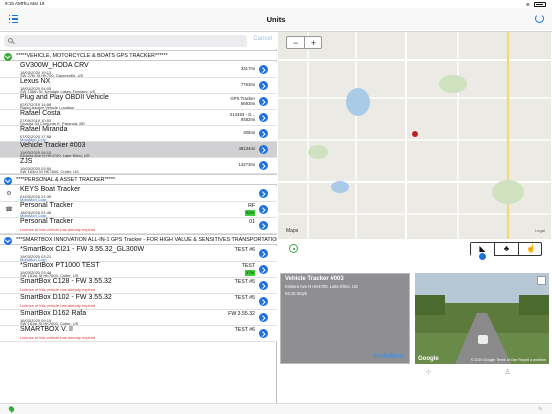  What do you see at coordinates (9, 194) in the screenshot?
I see `tracker-device-icon: ⚙` at bounding box center [9, 194].